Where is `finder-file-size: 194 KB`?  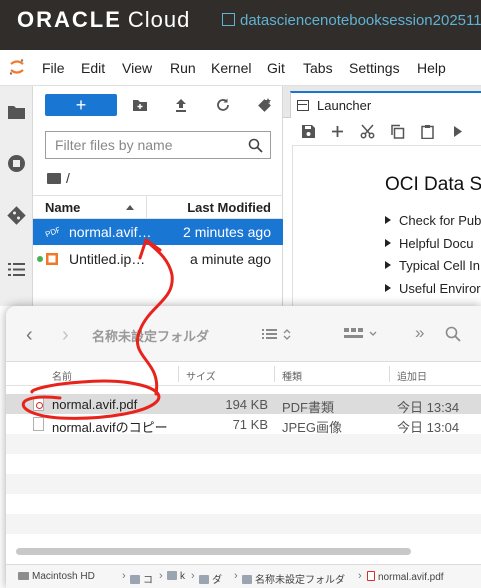 finder-file-size: 194 KB is located at coordinates (246, 404).